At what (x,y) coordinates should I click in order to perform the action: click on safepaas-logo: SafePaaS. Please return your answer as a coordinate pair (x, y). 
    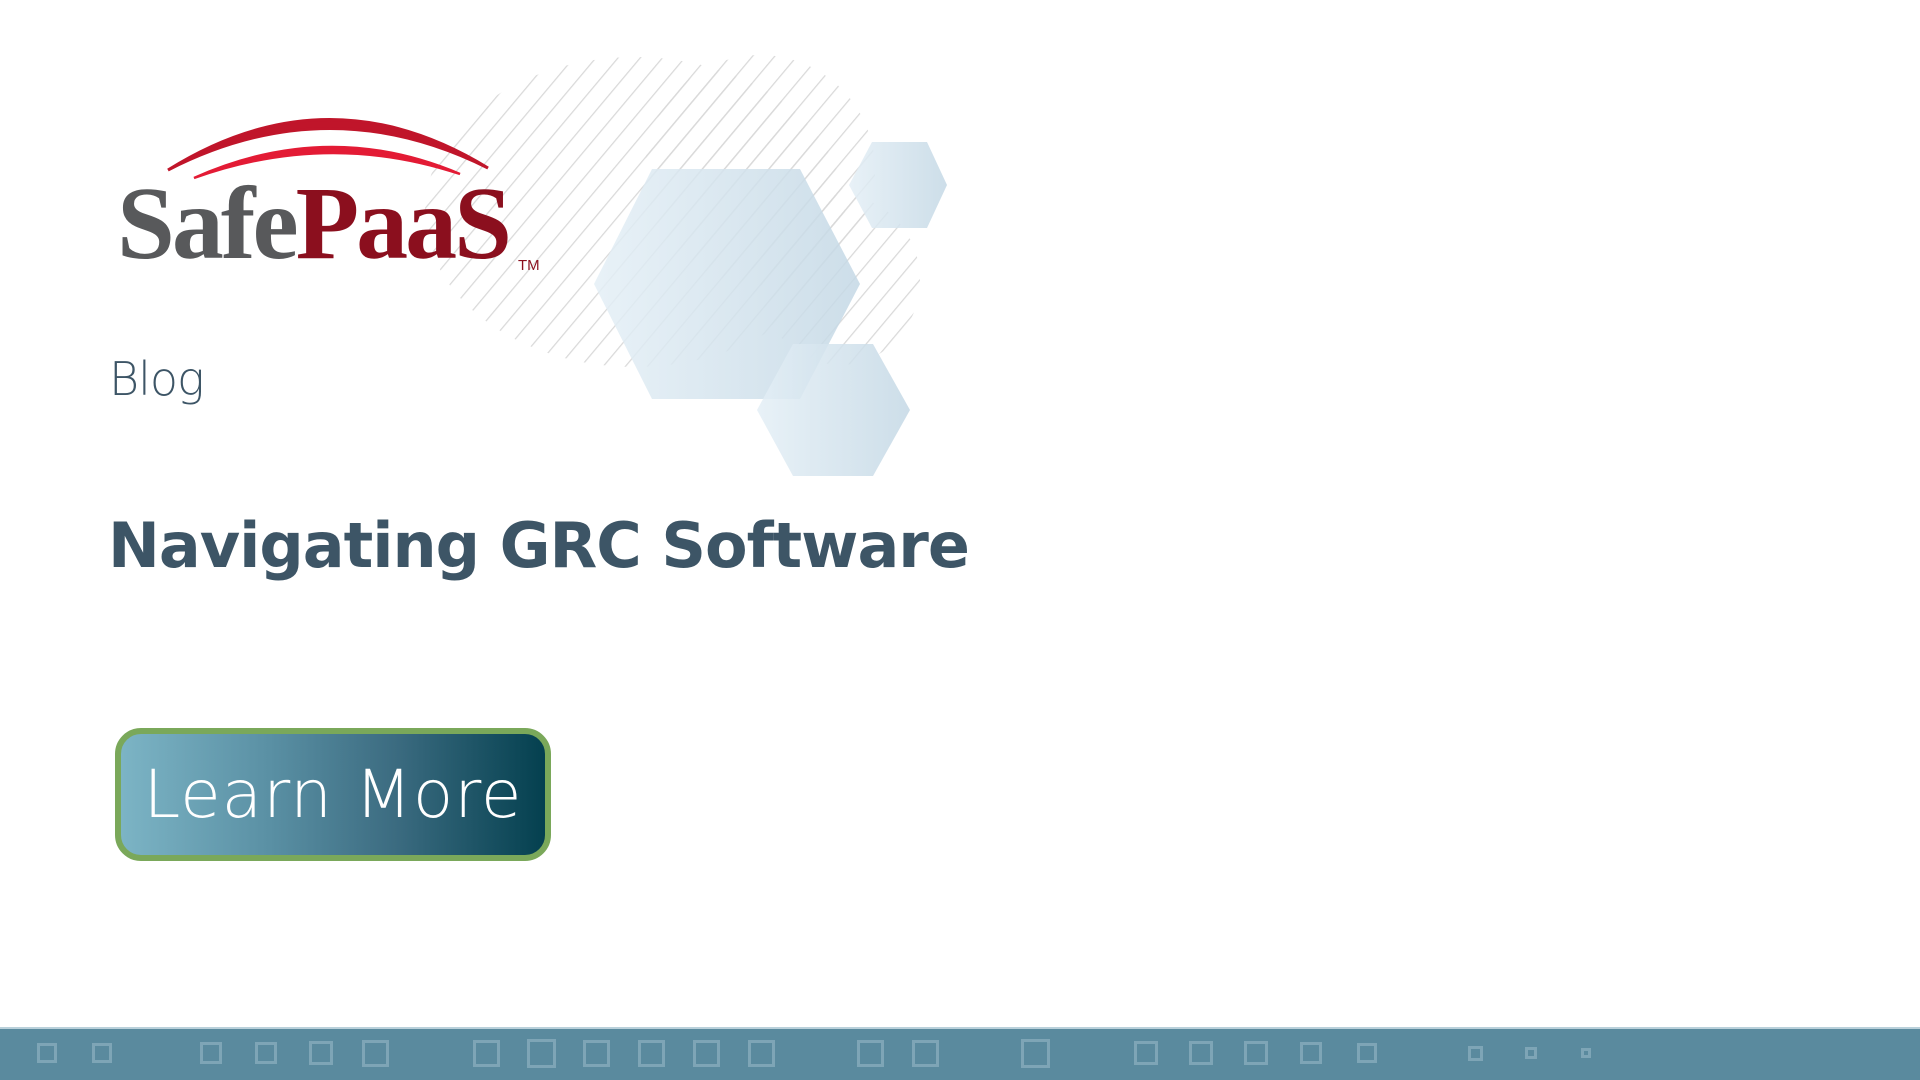
    Looking at the image, I should click on (314, 224).